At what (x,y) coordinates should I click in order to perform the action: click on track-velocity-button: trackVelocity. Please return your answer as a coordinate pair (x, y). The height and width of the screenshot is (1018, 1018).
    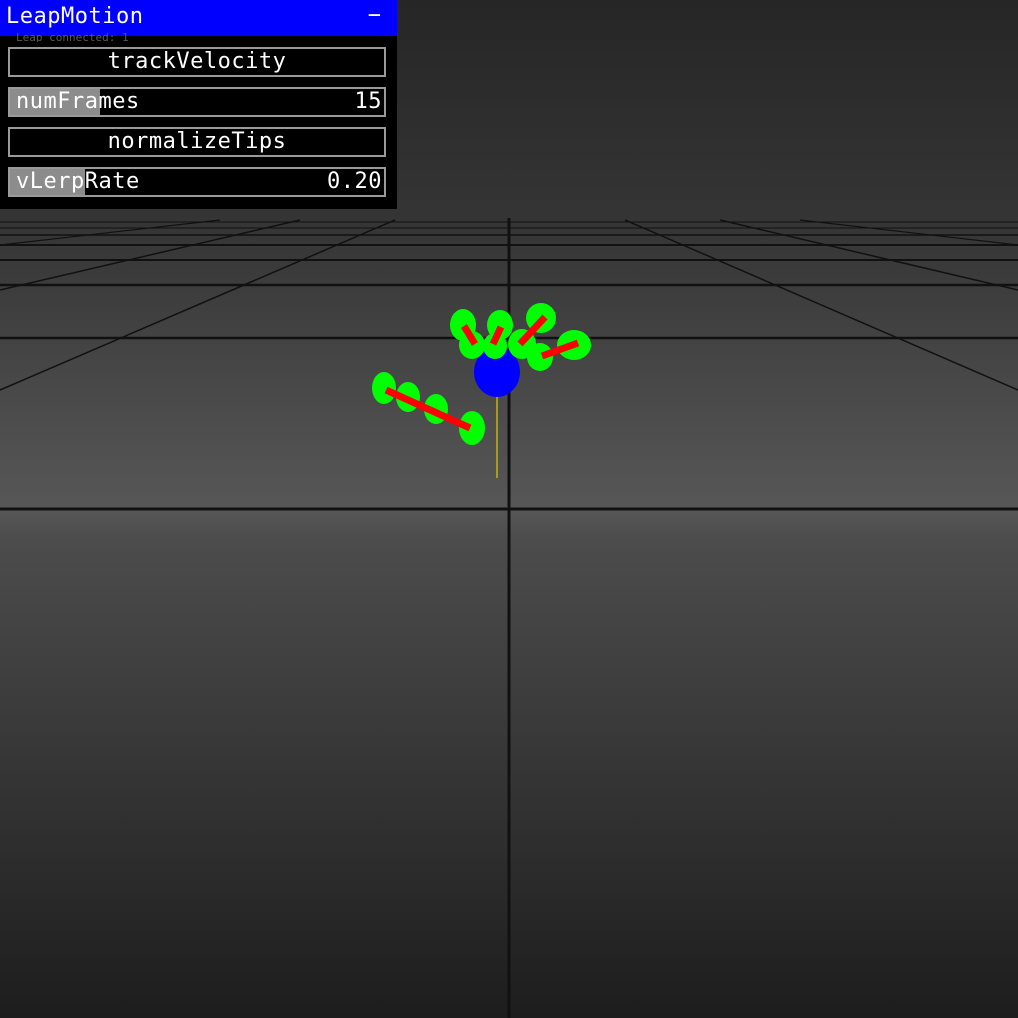
    Looking at the image, I should click on (197, 62).